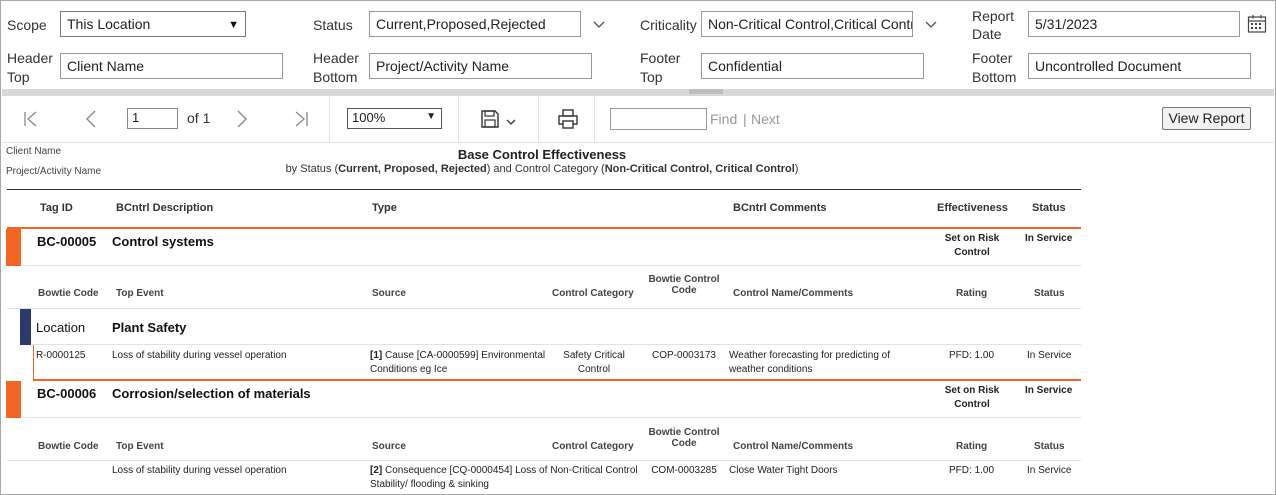 This screenshot has width=1276, height=495. What do you see at coordinates (163, 241) in the screenshot?
I see `control-description: Control systems` at bounding box center [163, 241].